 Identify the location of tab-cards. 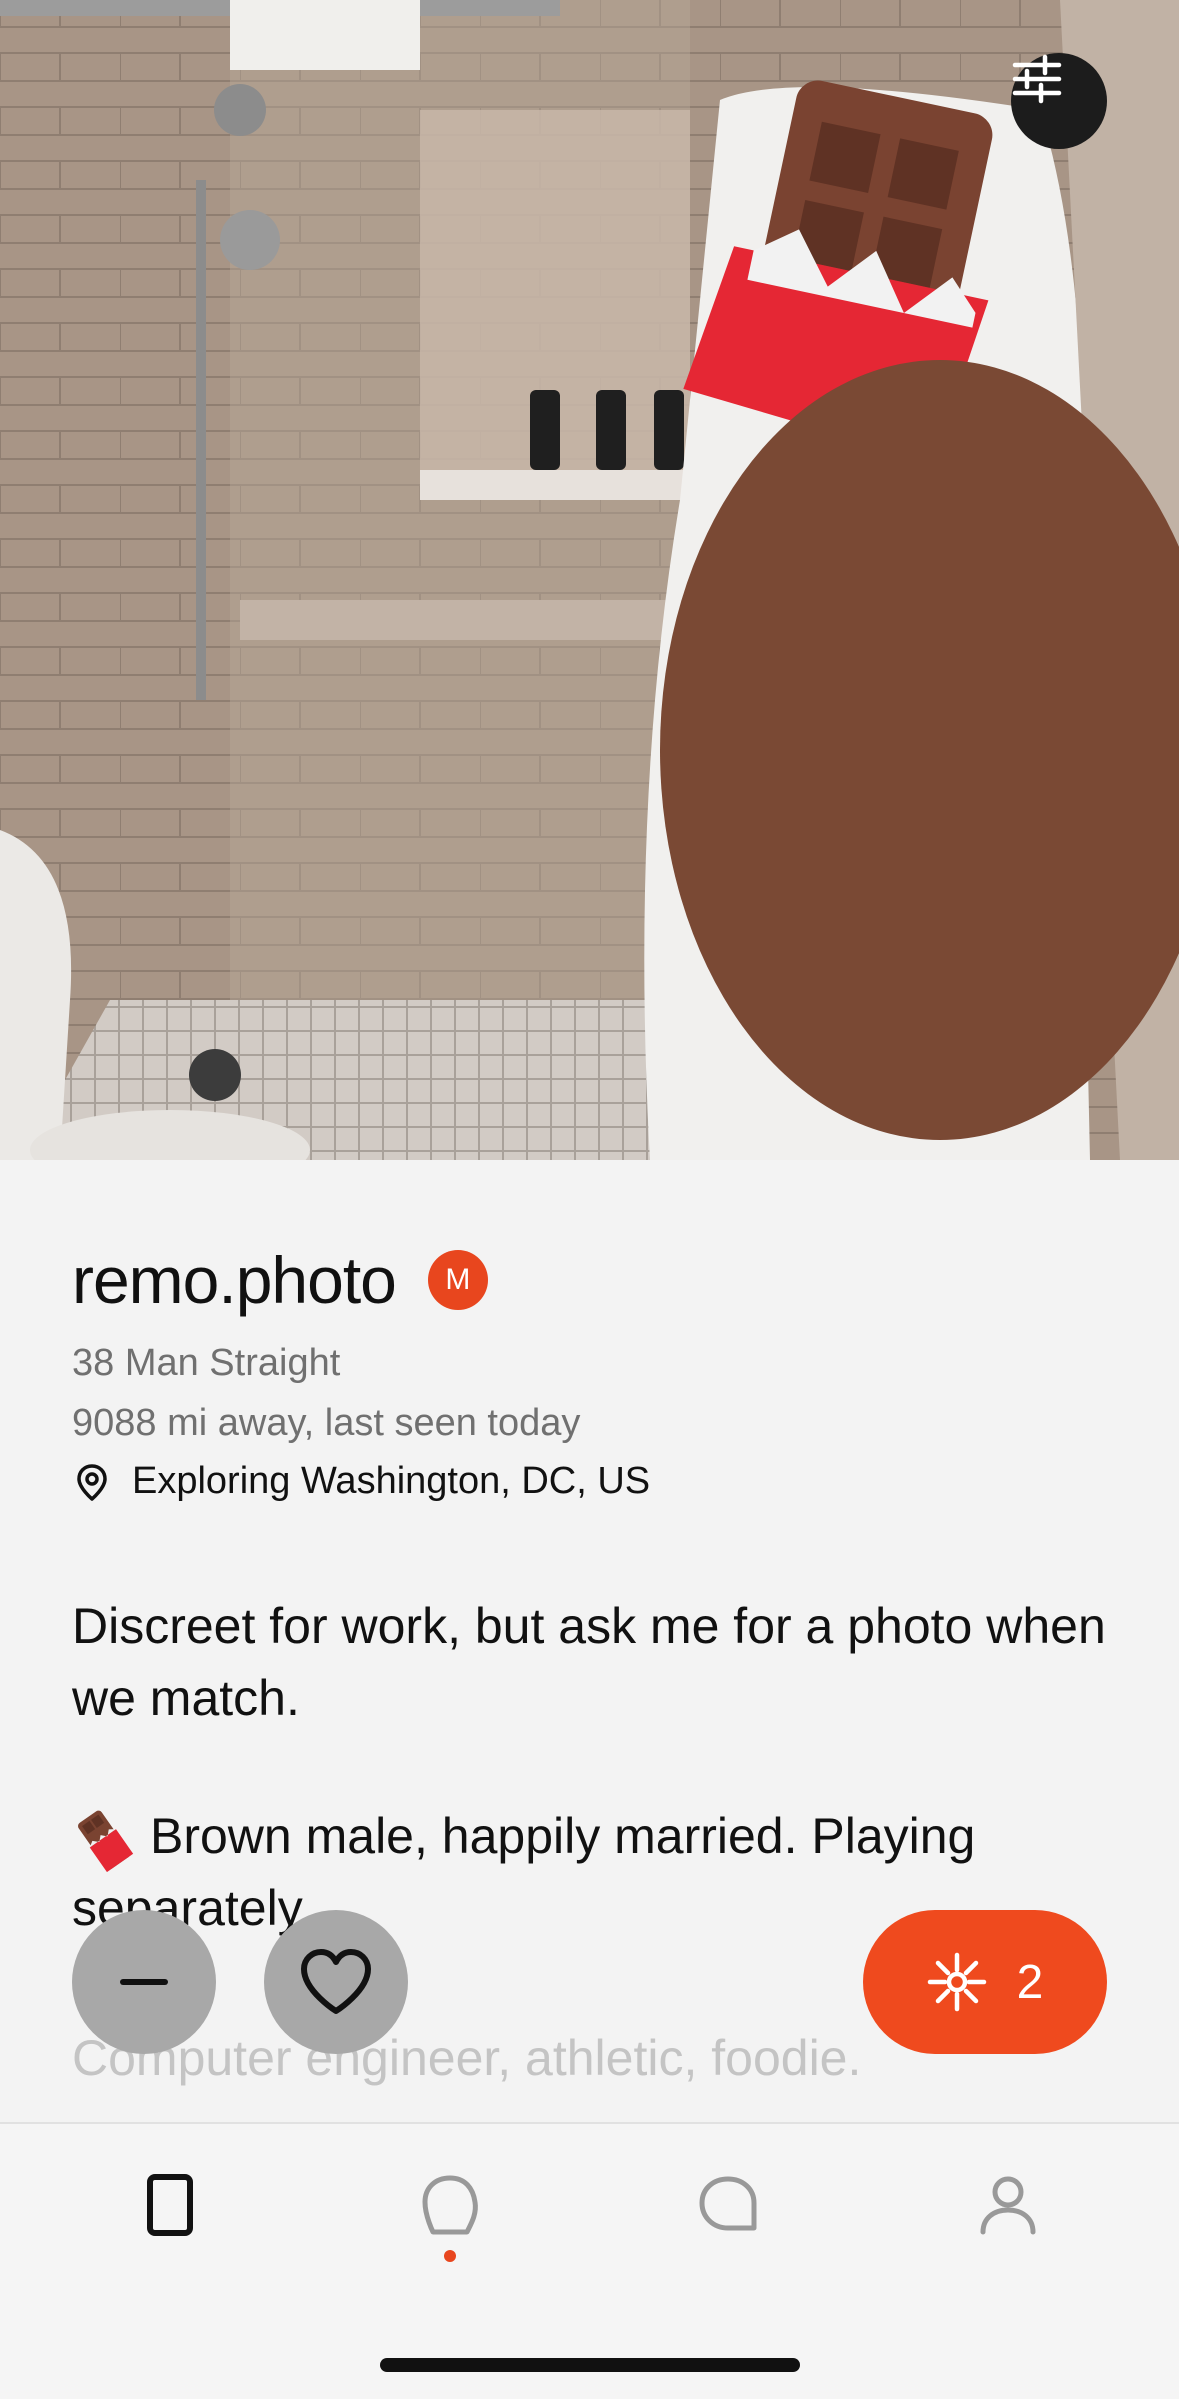
(170, 2229).